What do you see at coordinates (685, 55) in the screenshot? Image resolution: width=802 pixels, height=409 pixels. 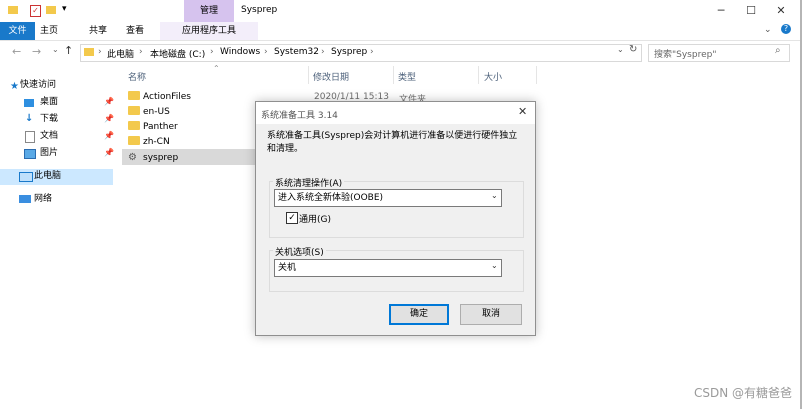 I see `search-placeholder: 搜索"Sysprep"` at bounding box center [685, 55].